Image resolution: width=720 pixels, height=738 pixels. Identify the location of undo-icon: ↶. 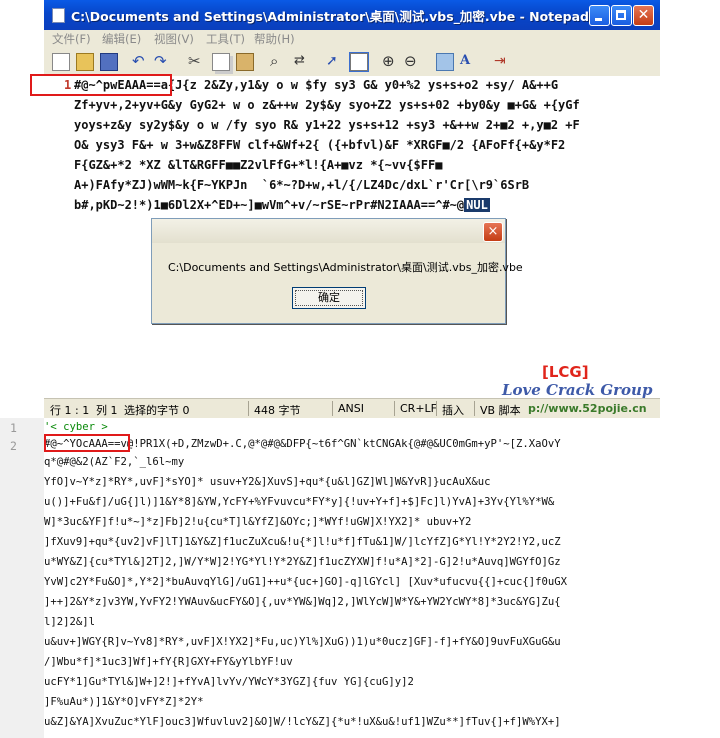
(140, 61).